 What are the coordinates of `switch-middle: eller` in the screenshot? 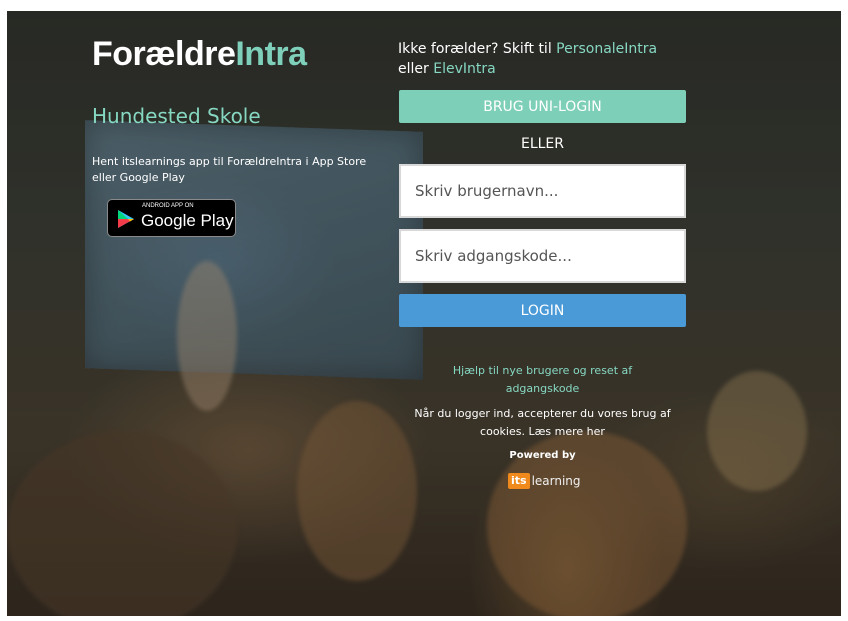 It's located at (416, 69).